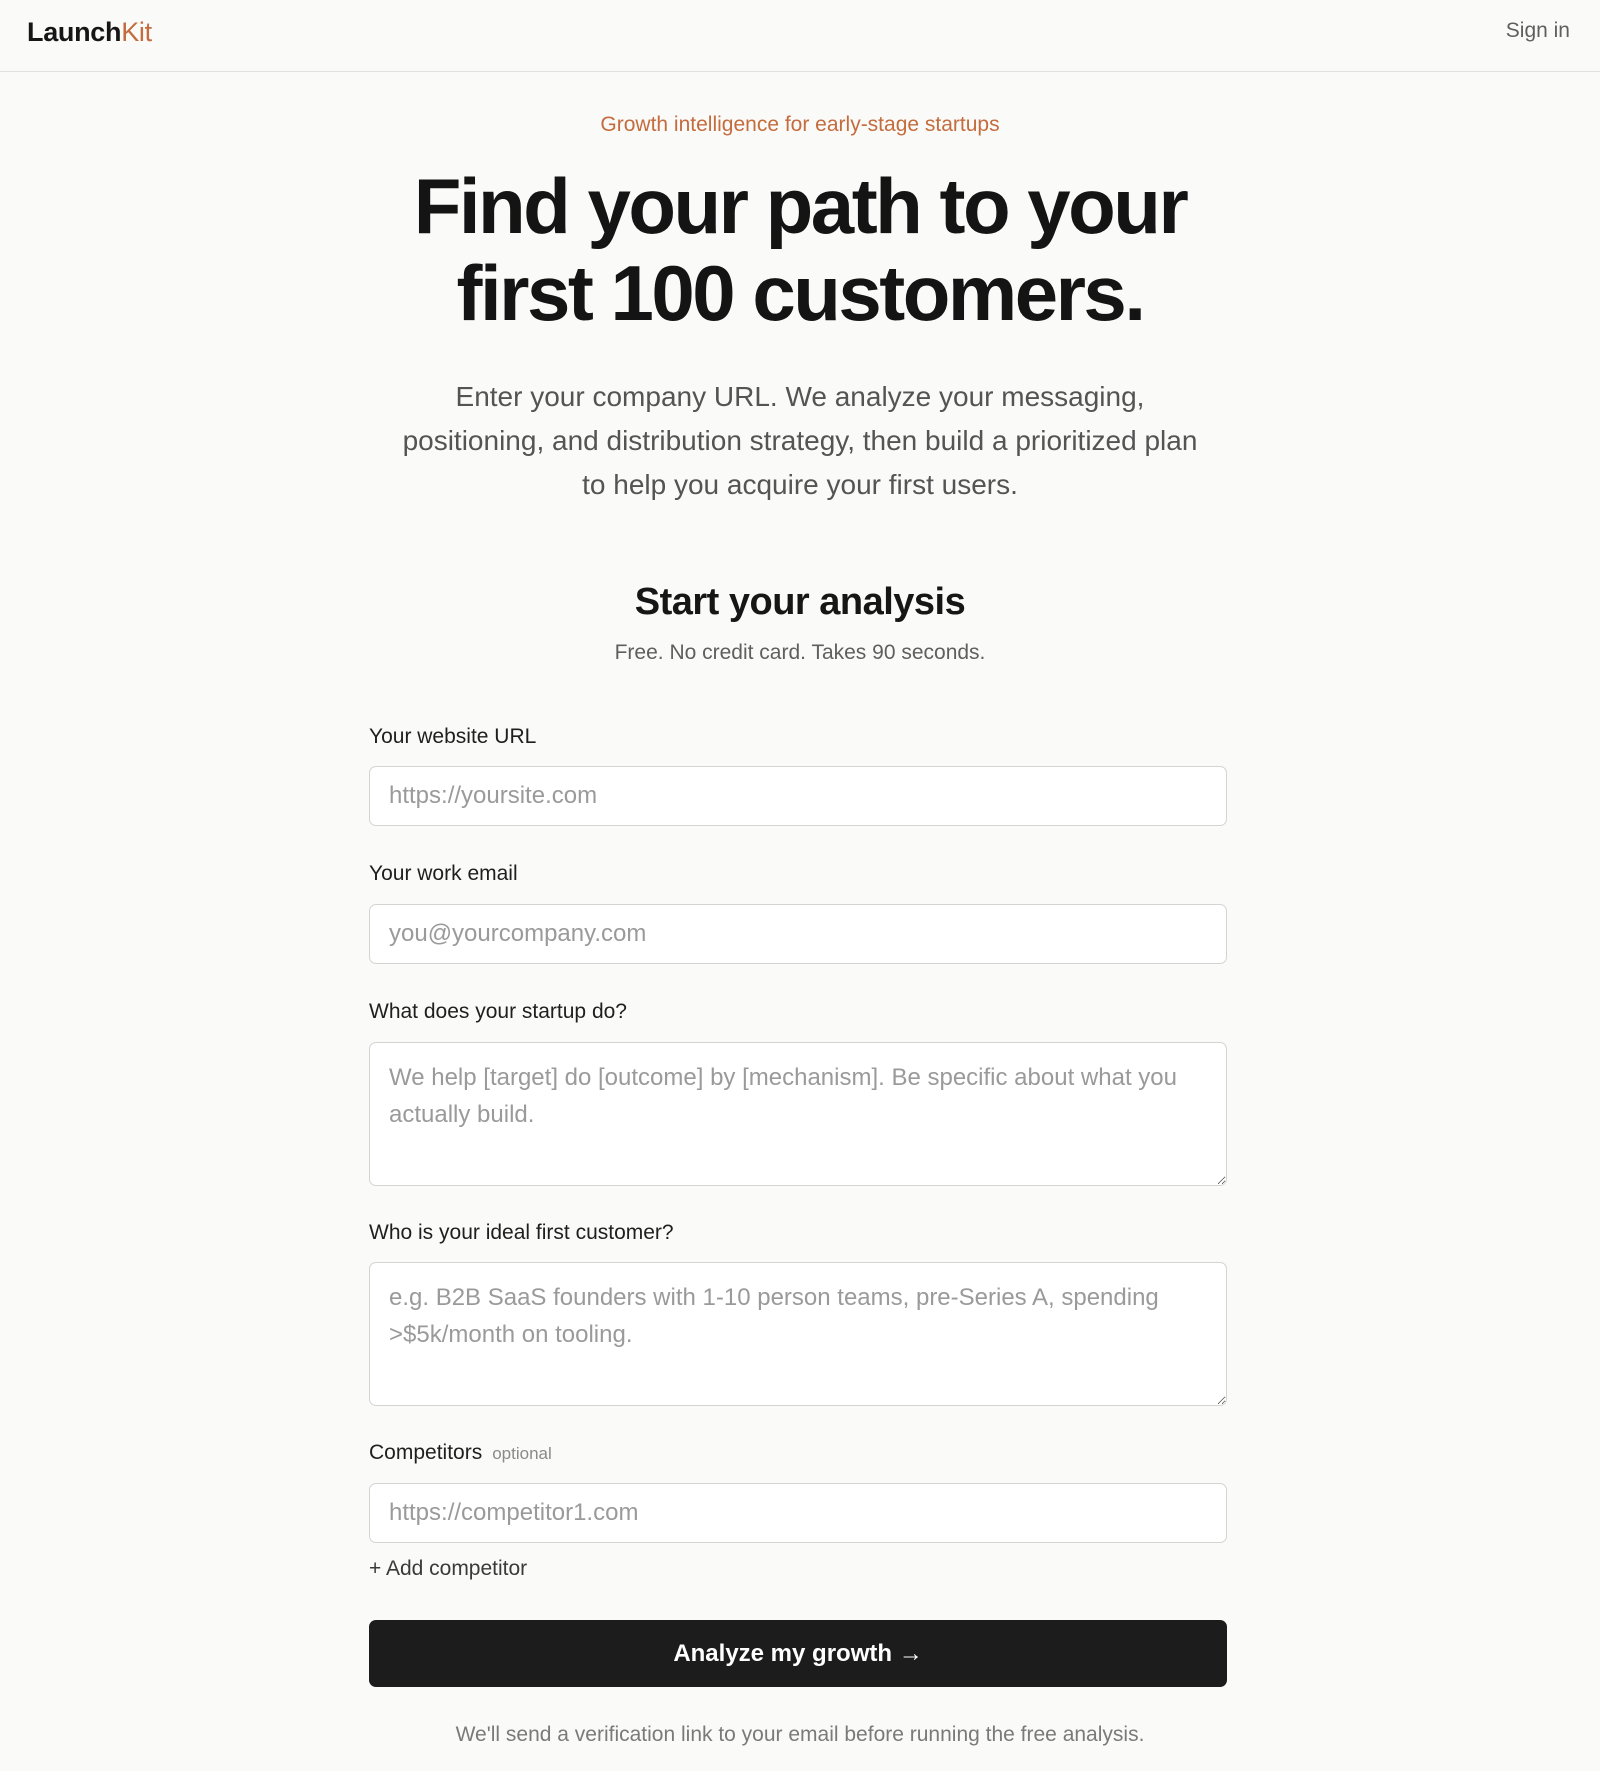  I want to click on brand-name-accent: Kit, so click(136, 32).